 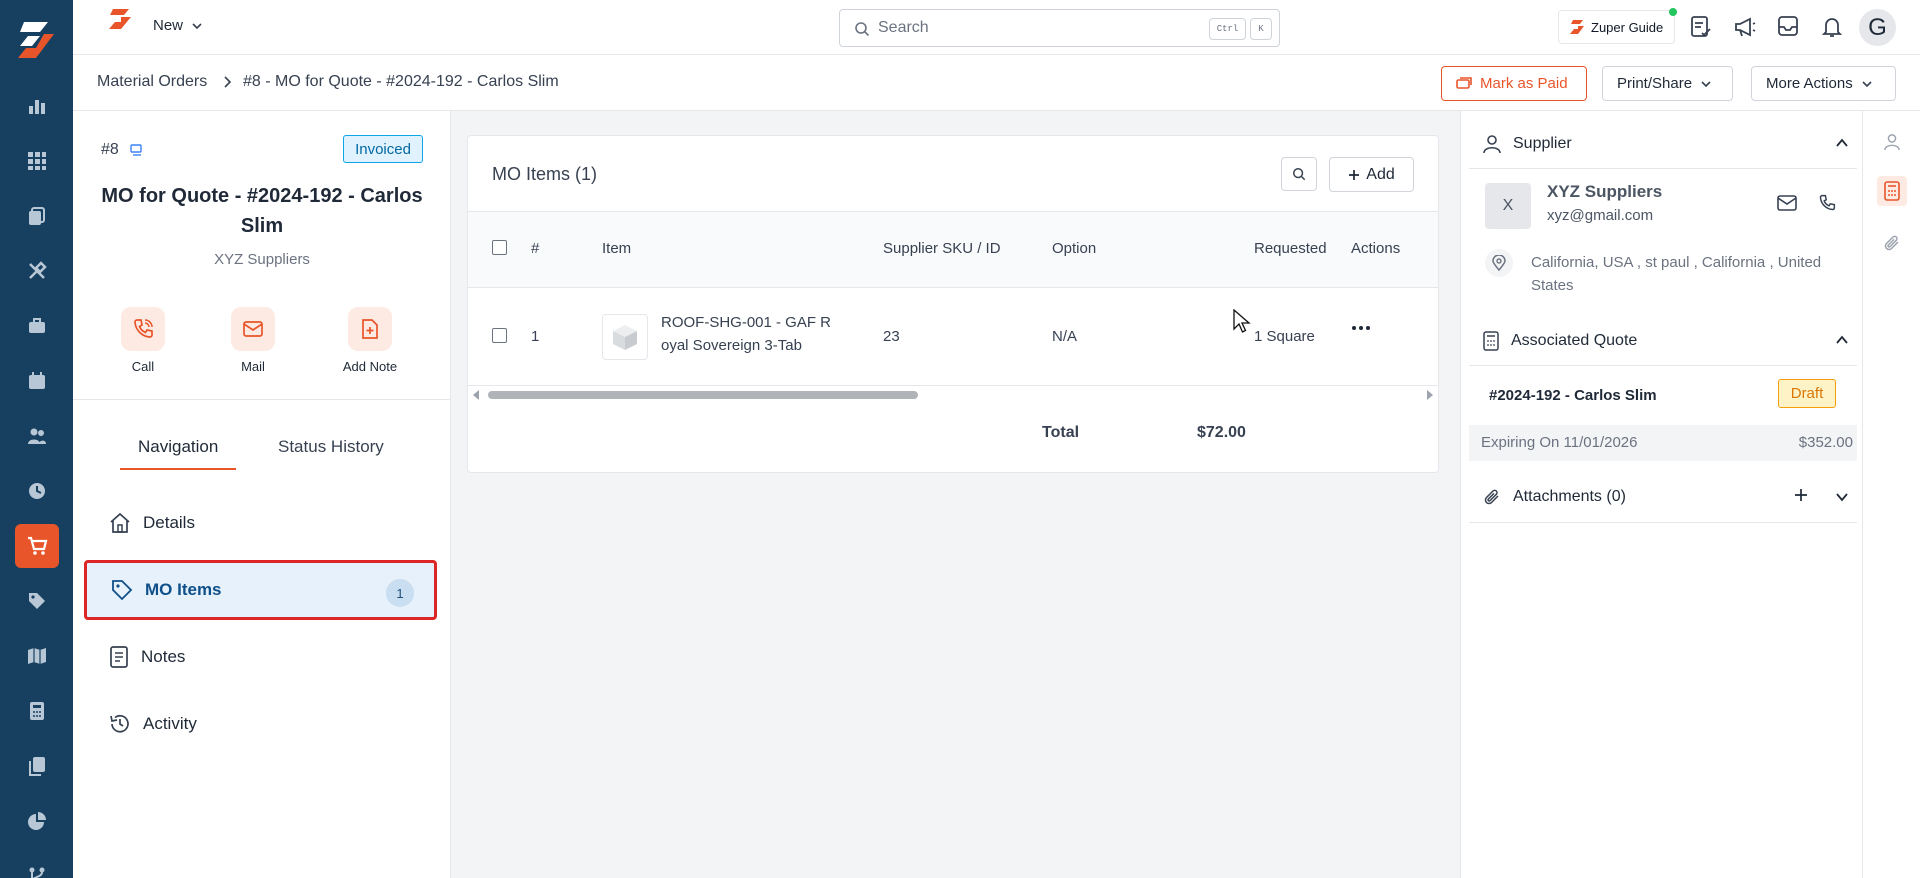 What do you see at coordinates (178, 447) in the screenshot?
I see `tab-navigation: Navigation` at bounding box center [178, 447].